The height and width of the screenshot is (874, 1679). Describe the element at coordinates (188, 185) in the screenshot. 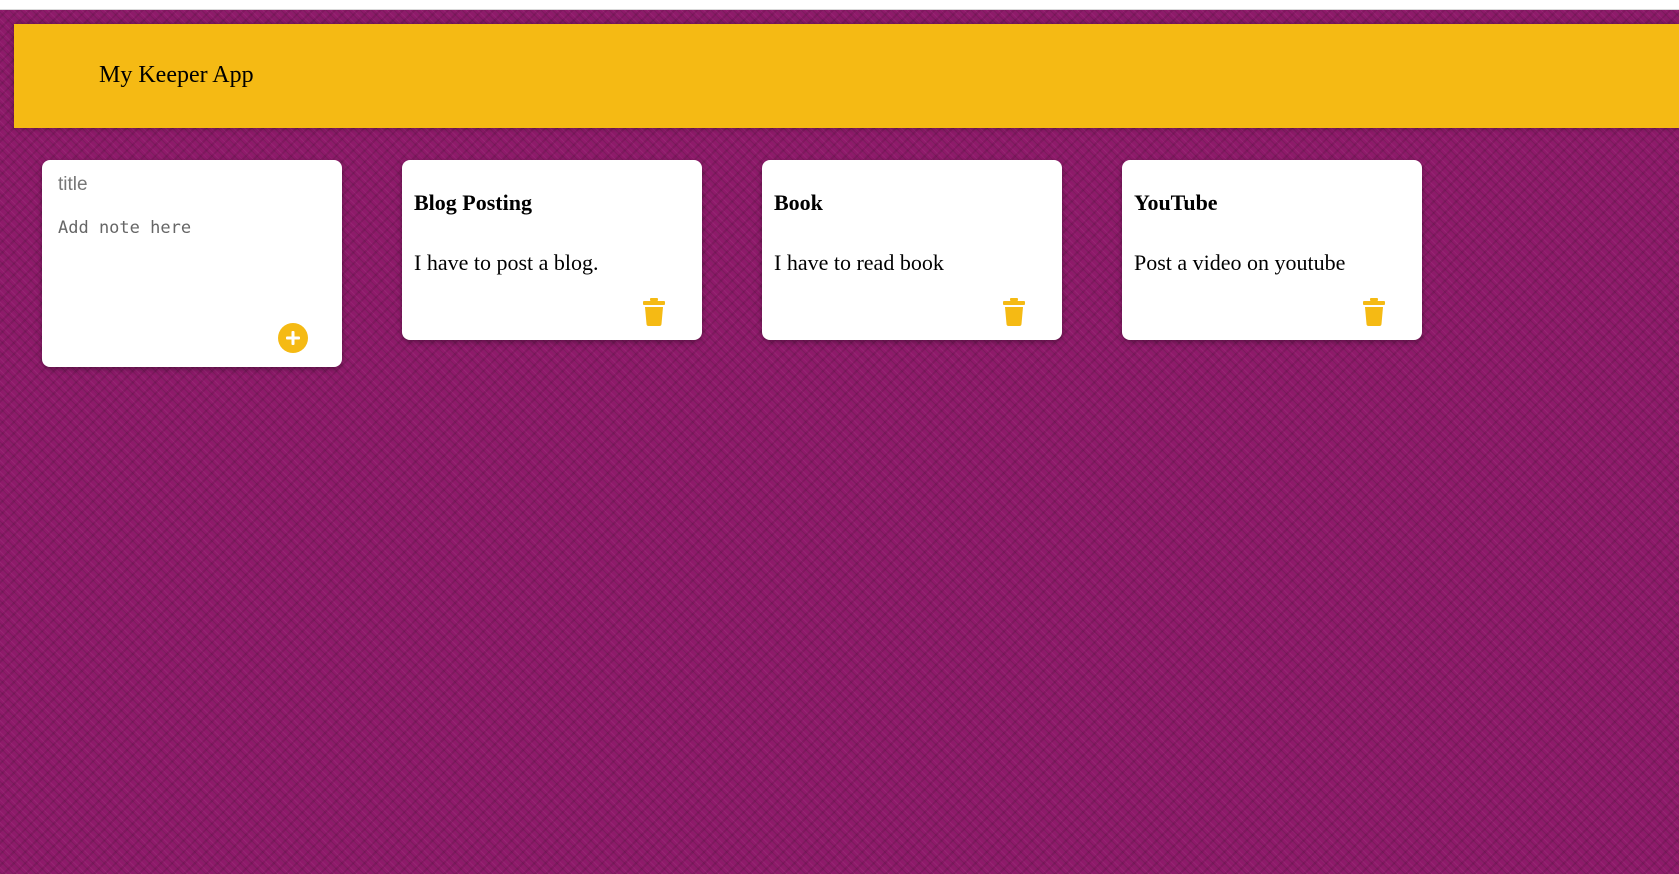

I see `note-title-input` at that location.